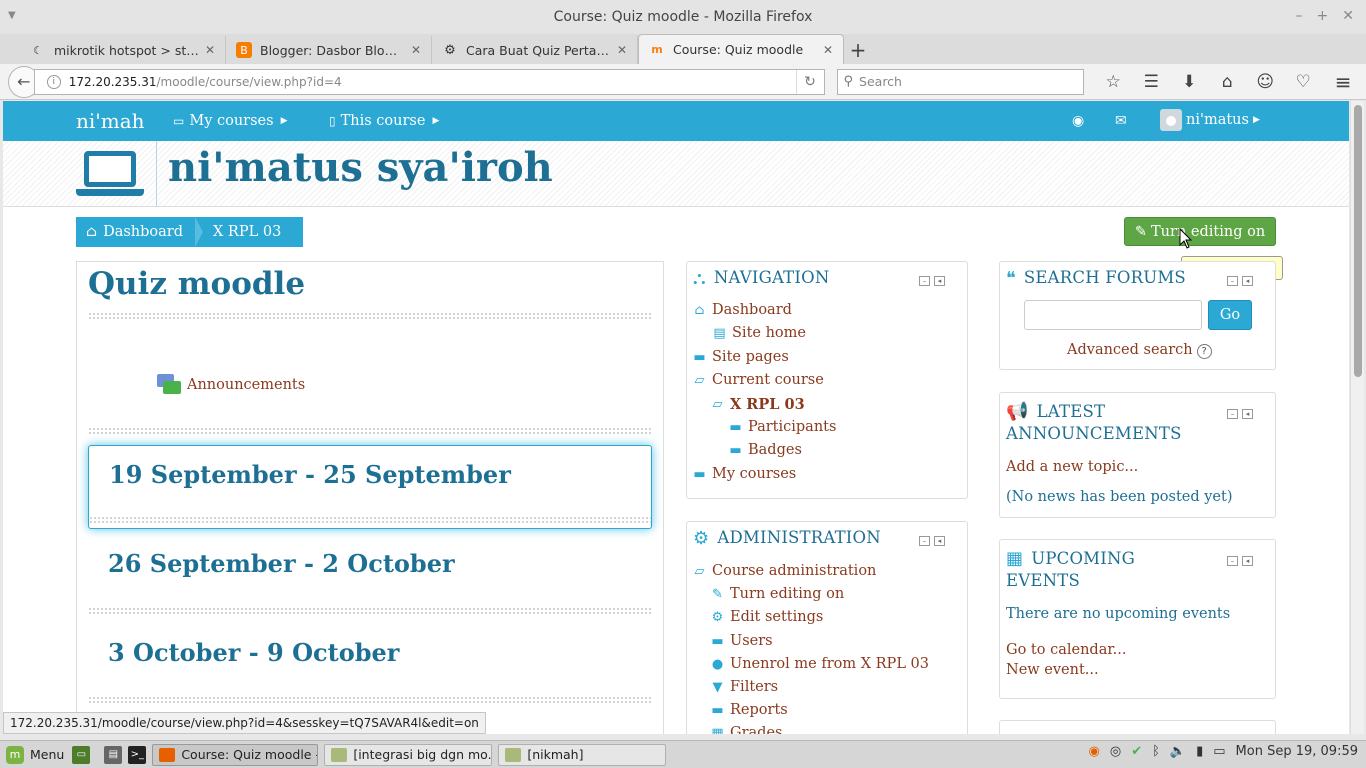 The height and width of the screenshot is (768, 1366). I want to click on reload-icon: ↻, so click(809, 81).